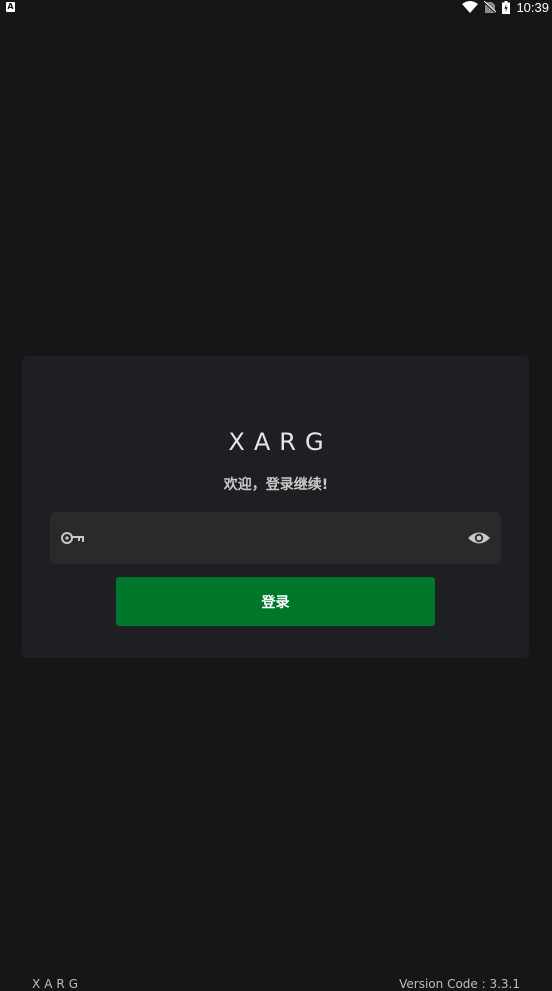 The height and width of the screenshot is (991, 552). I want to click on footer-brand: XARG, so click(57, 984).